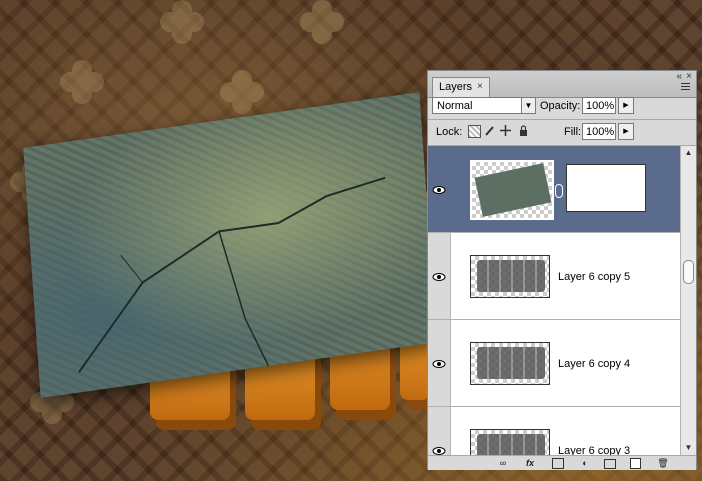 Image resolution: width=702 pixels, height=481 pixels. I want to click on layer-row: Layer 6 copy 5, so click(554, 276).